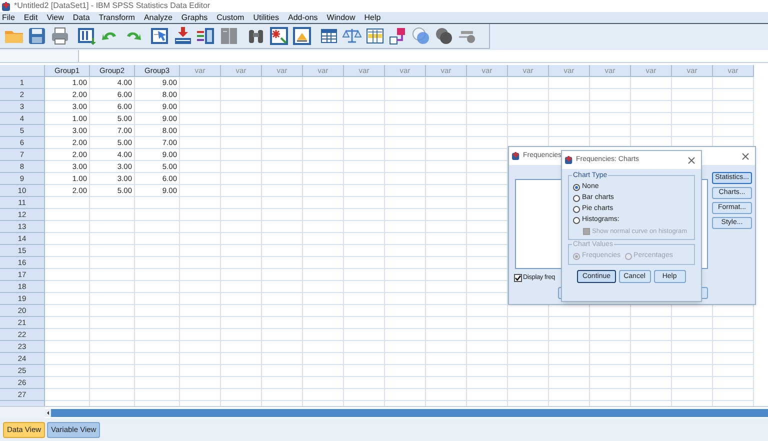 The width and height of the screenshot is (768, 441). Describe the element at coordinates (279, 36) in the screenshot. I see `table-asterisk-icon` at that location.